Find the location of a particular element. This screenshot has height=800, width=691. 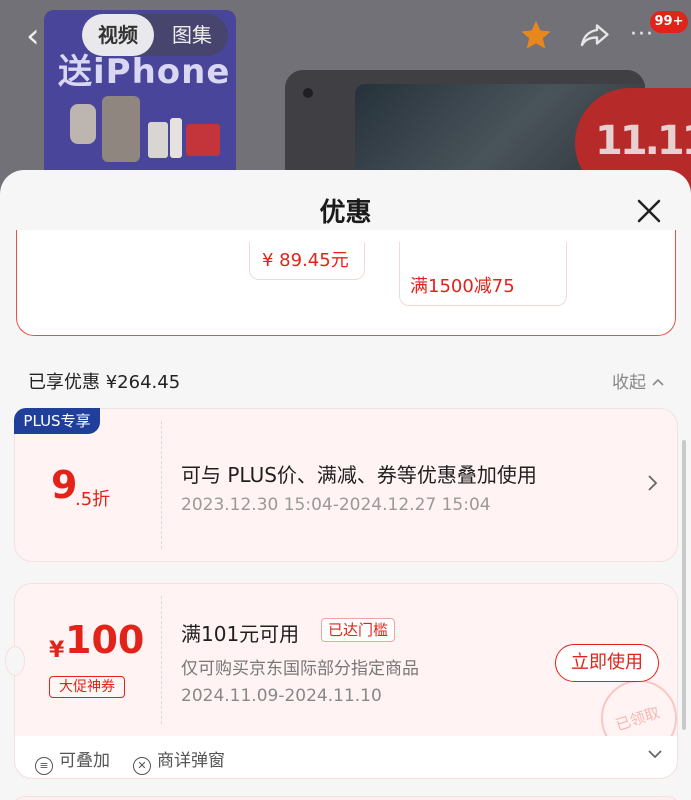

plus-exclusive-tag: PLUS专享 is located at coordinates (57, 421).